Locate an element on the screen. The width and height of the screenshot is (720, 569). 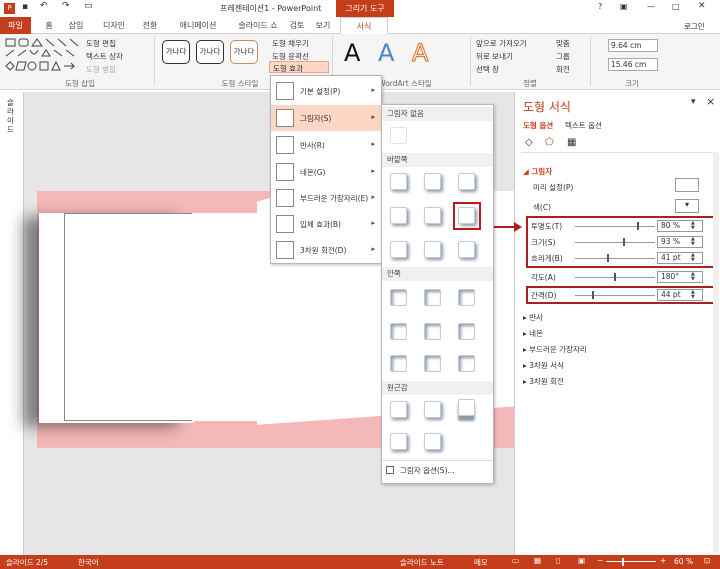
menu-item-glow: 네온(G) ▸ is located at coordinates (326, 172).